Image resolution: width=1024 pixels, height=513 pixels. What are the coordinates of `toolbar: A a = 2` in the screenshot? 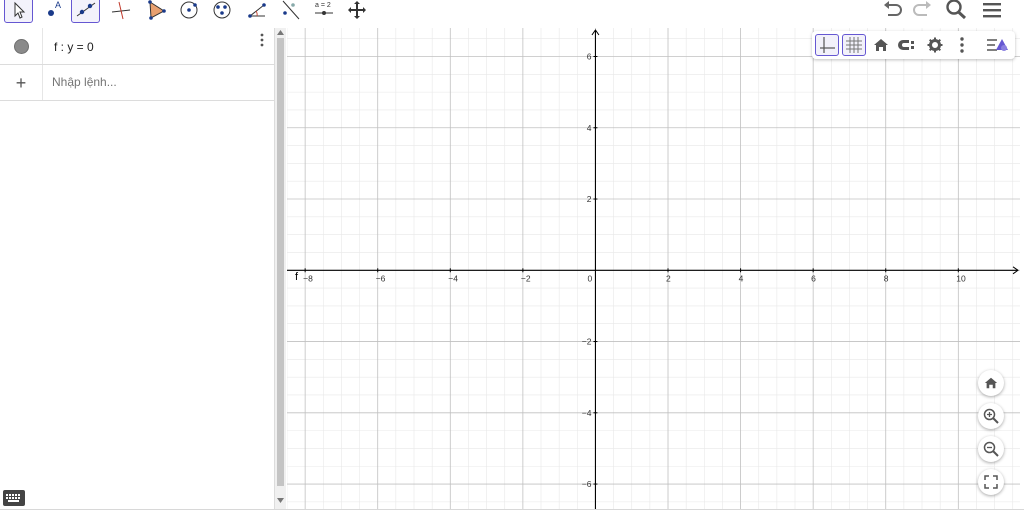 It's located at (512, 13).